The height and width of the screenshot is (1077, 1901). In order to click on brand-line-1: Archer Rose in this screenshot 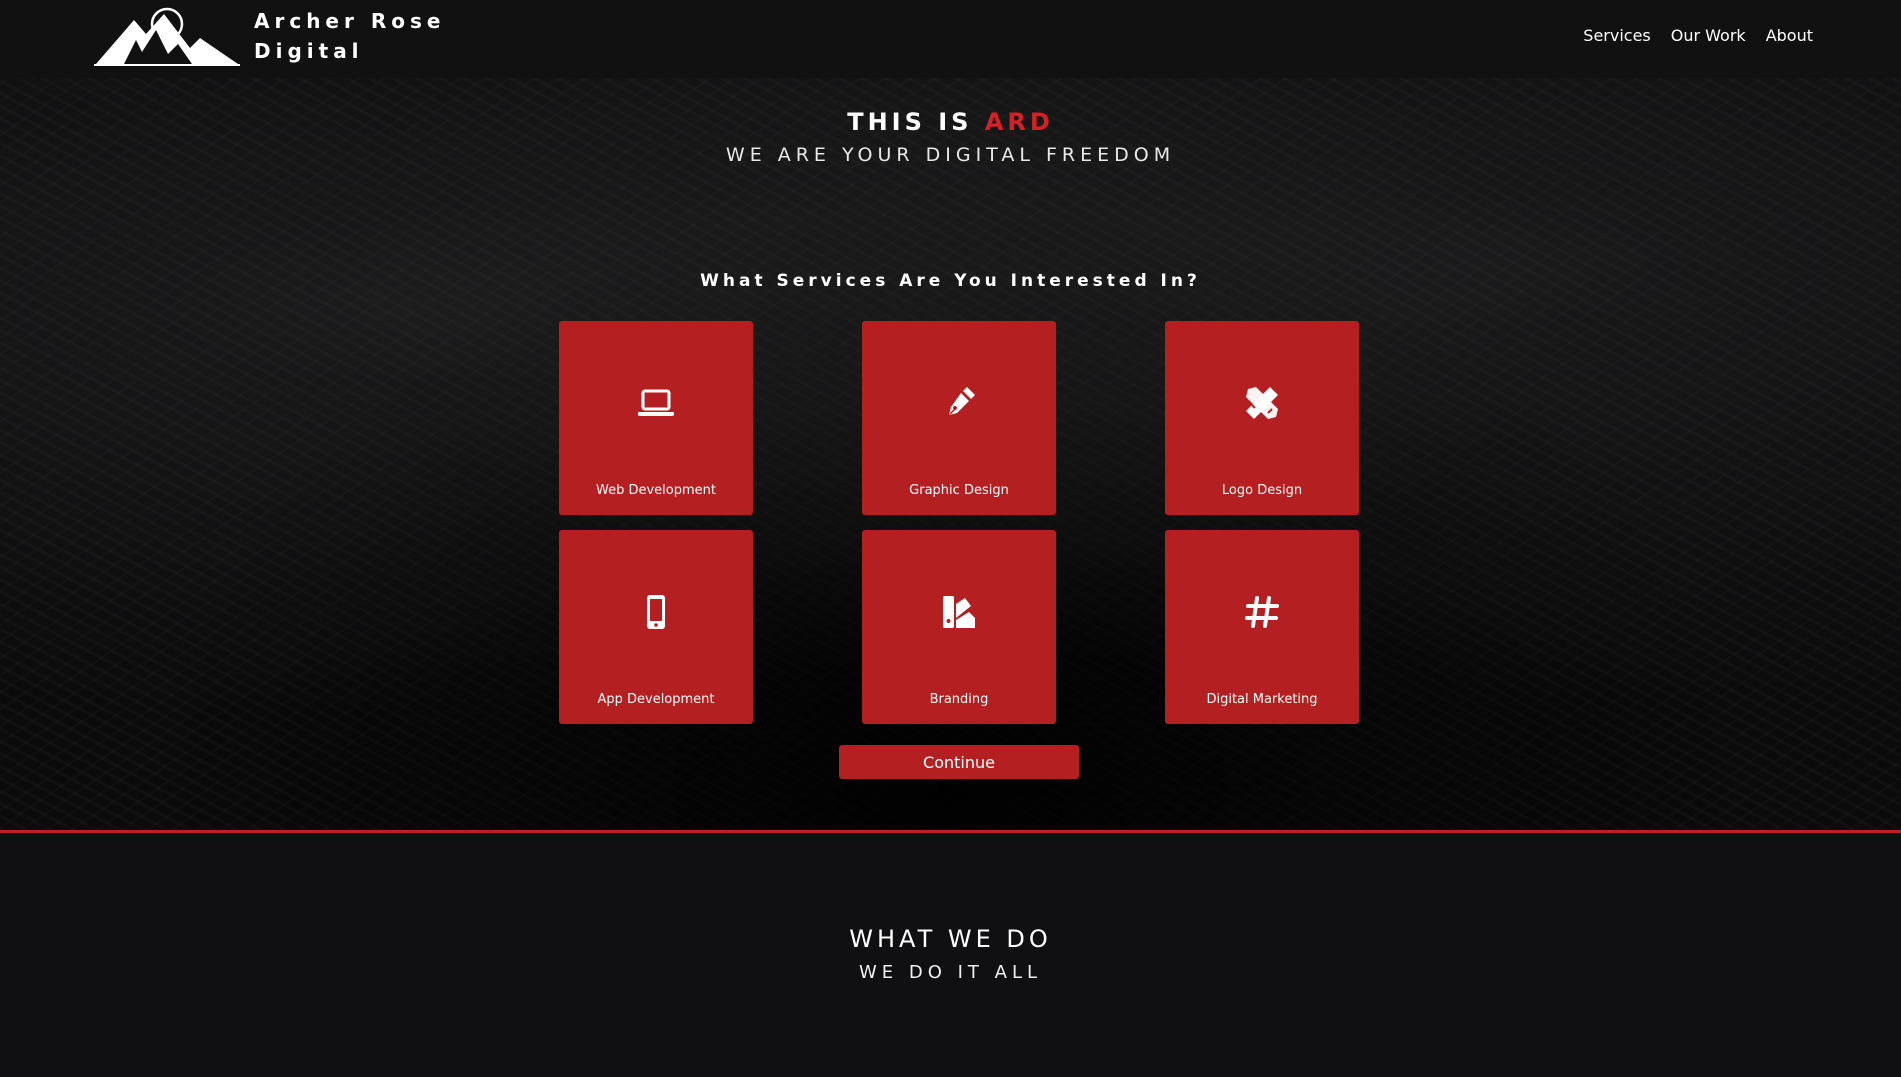, I will do `click(350, 21)`.